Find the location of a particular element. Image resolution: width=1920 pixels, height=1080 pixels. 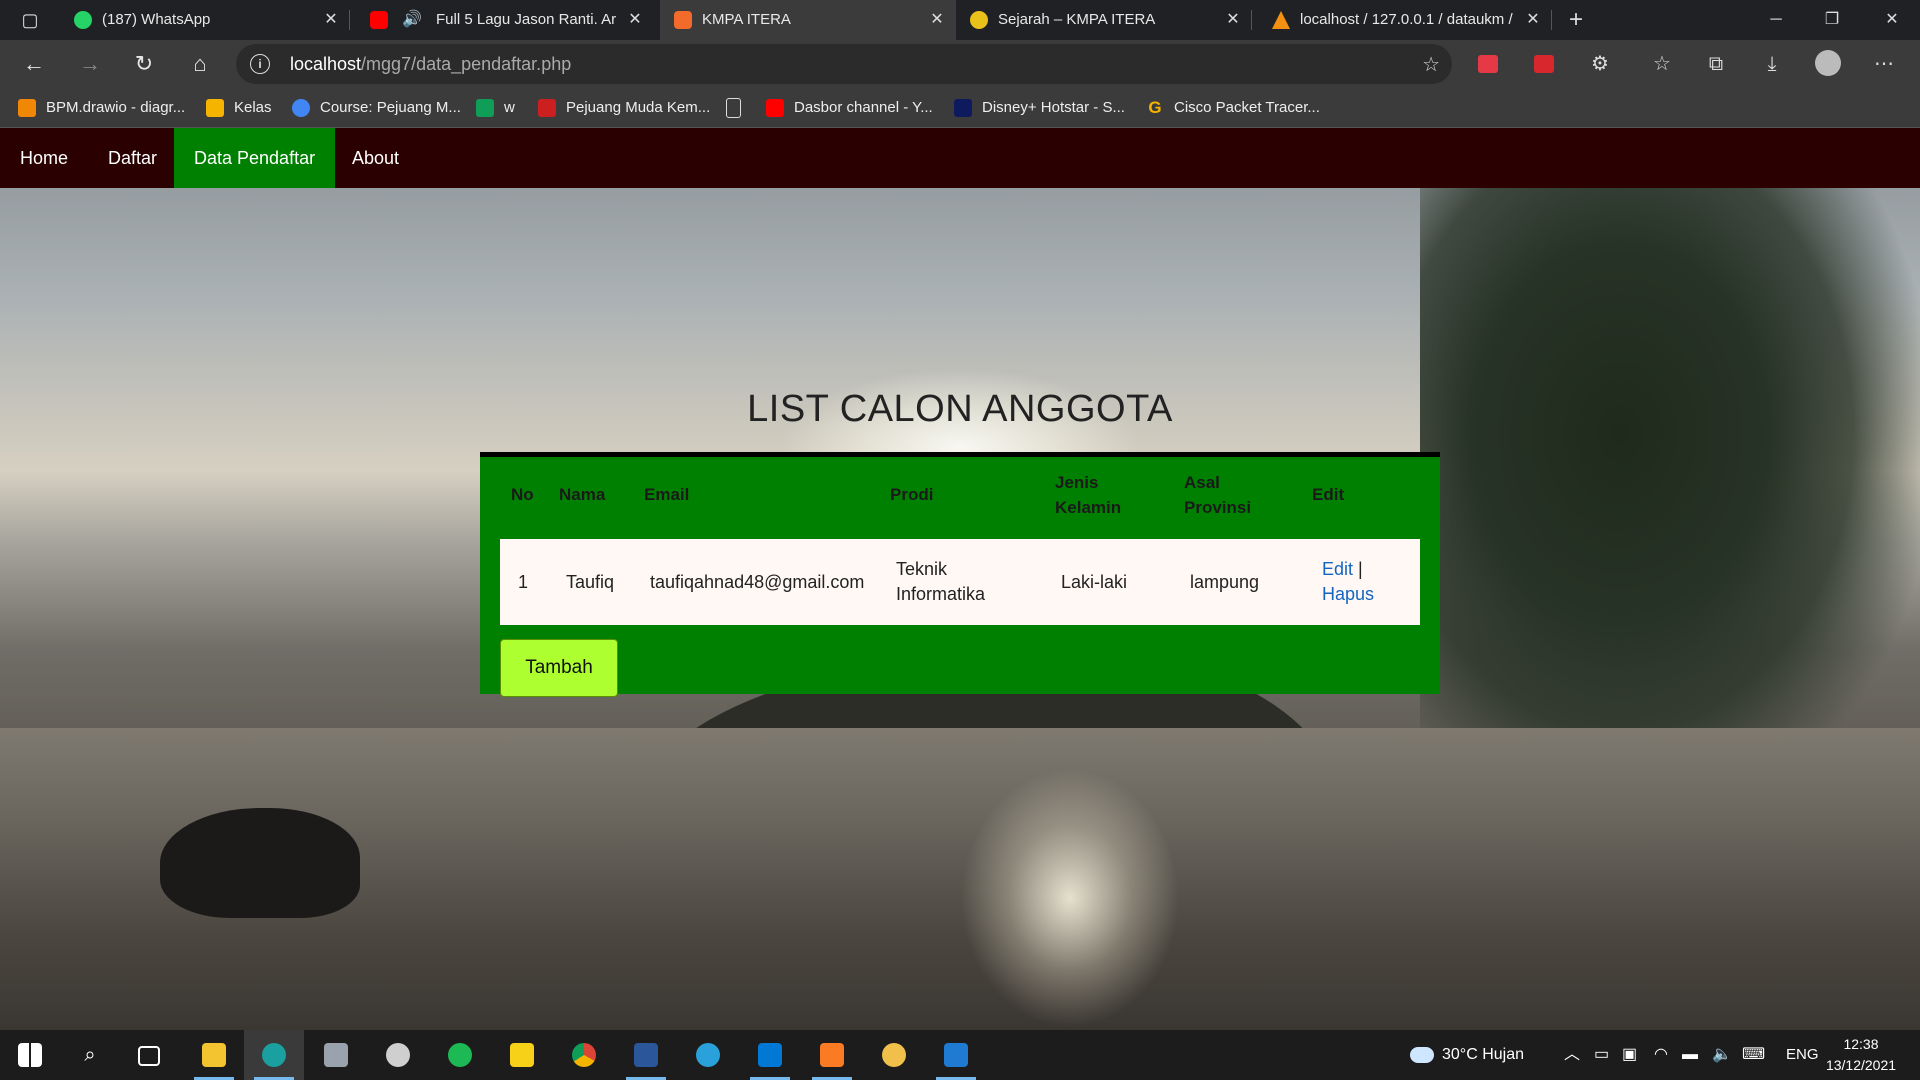

window-close-icon: ✕ is located at coordinates (1892, 20).